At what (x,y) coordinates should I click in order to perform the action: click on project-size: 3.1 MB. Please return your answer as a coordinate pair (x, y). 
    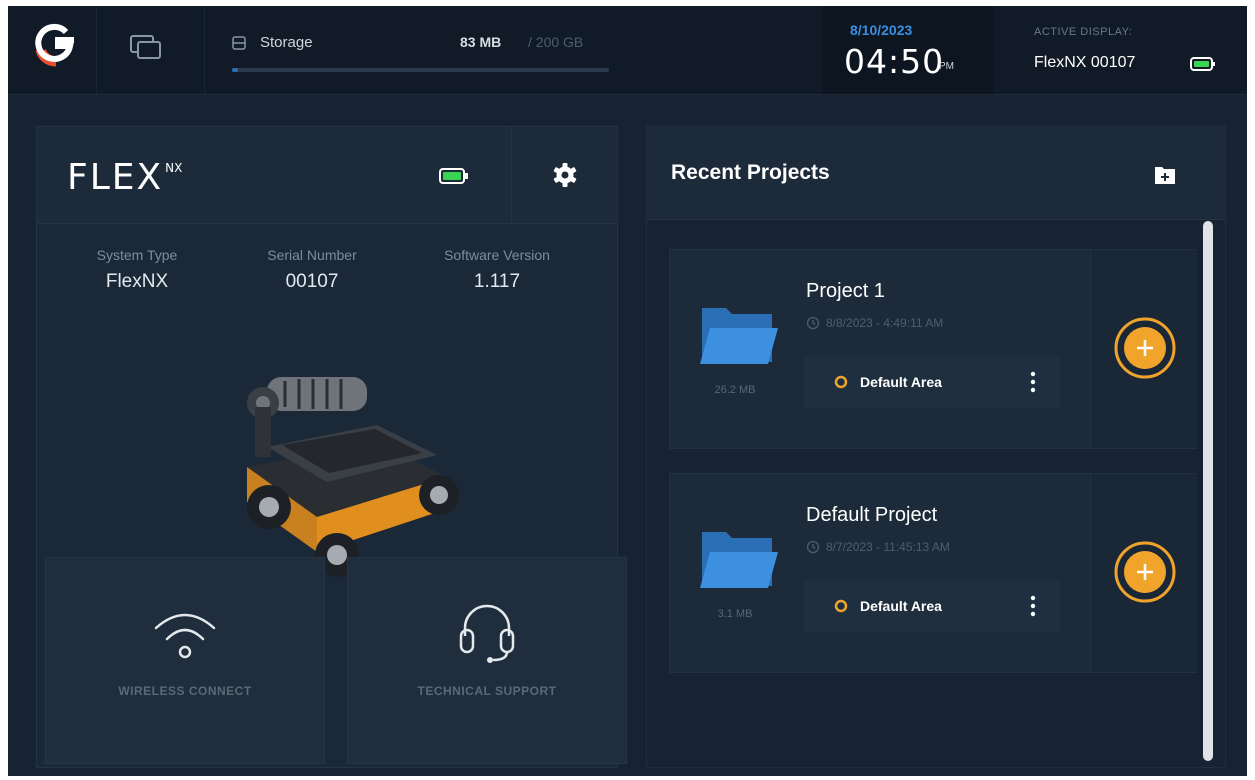
    Looking at the image, I should click on (735, 614).